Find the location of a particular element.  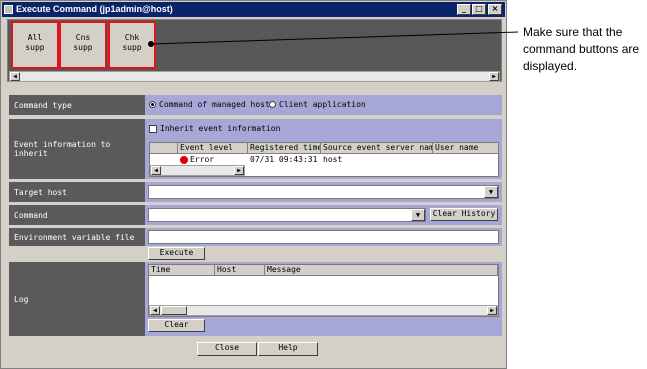

error-icon is located at coordinates (184, 160).